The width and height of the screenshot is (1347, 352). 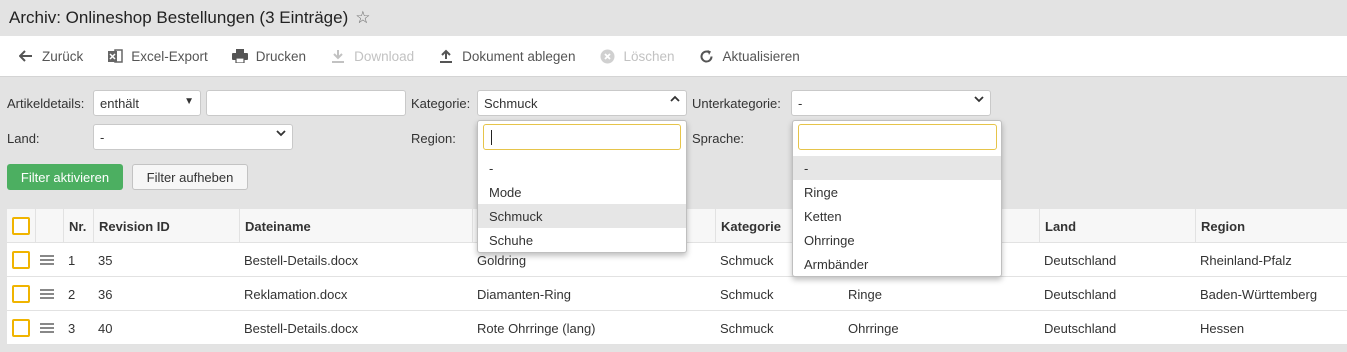 What do you see at coordinates (1271, 226) in the screenshot?
I see `header-region: Region` at bounding box center [1271, 226].